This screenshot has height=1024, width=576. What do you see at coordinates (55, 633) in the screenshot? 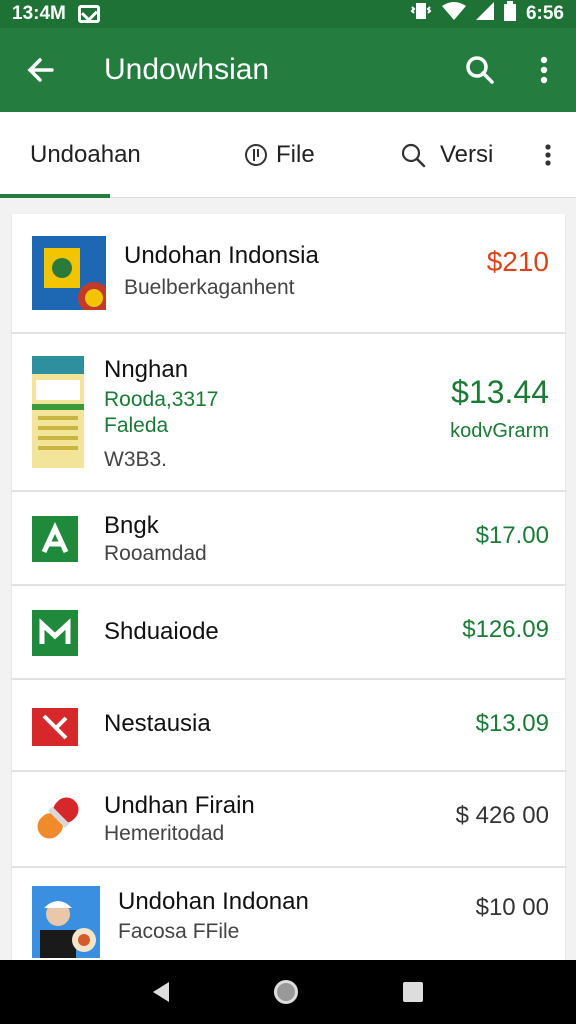
I see `letter-m-icon` at bounding box center [55, 633].